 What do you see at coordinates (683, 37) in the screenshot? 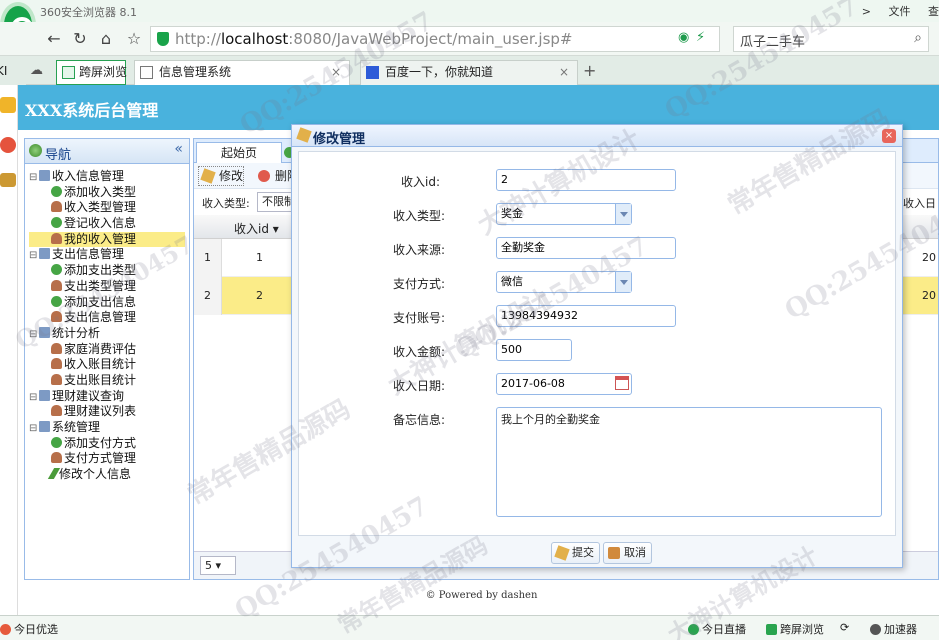
I see `qq-icon: ◉` at bounding box center [683, 37].